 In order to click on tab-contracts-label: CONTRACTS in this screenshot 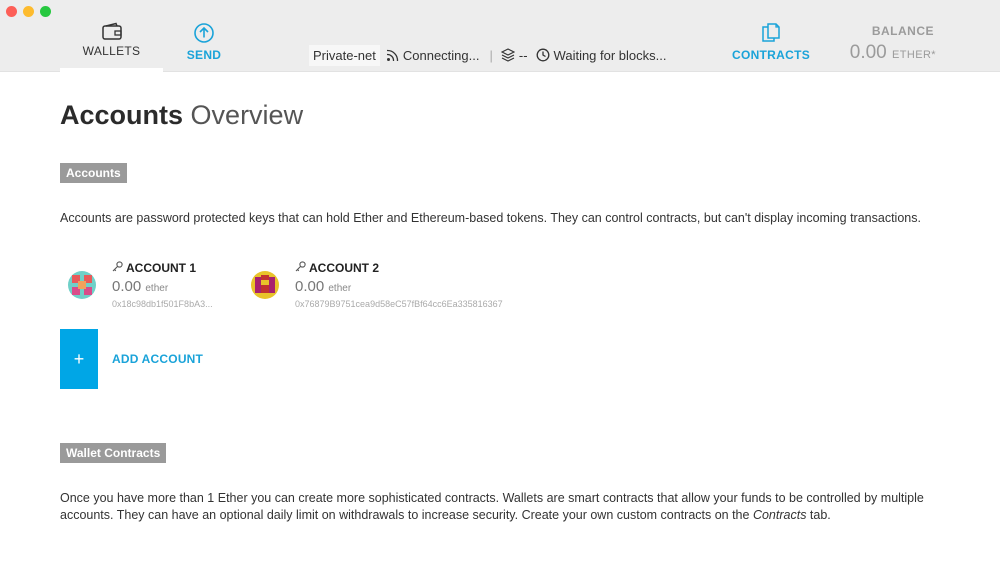, I will do `click(771, 55)`.